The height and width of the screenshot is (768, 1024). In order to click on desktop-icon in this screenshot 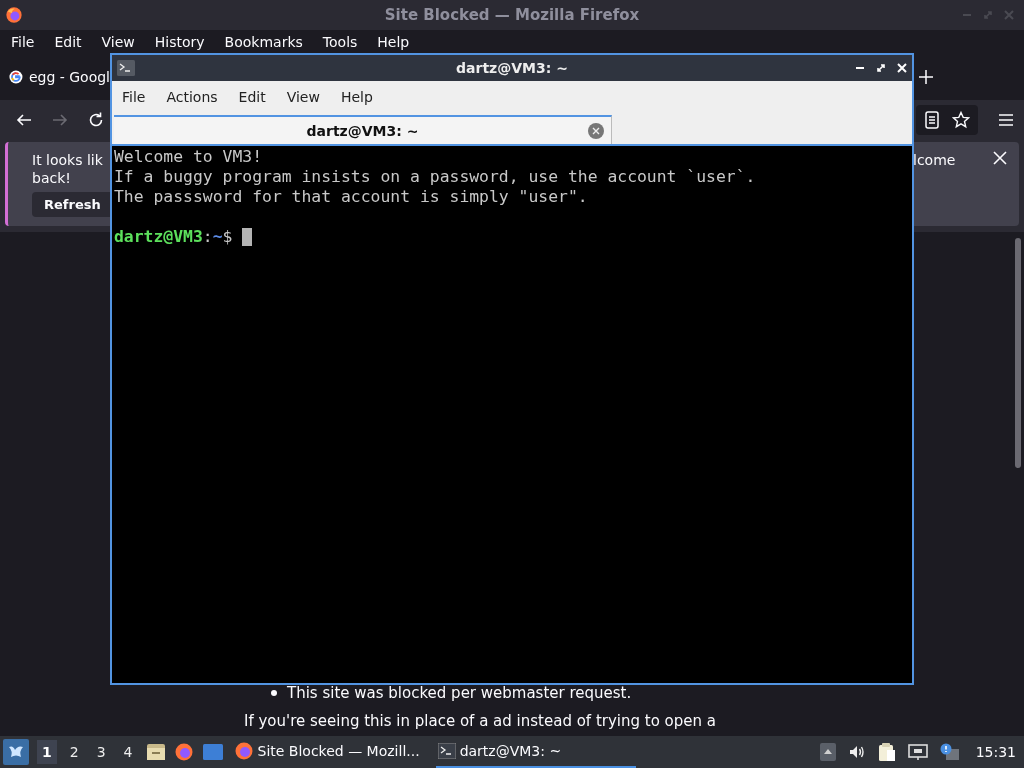, I will do `click(212, 752)`.